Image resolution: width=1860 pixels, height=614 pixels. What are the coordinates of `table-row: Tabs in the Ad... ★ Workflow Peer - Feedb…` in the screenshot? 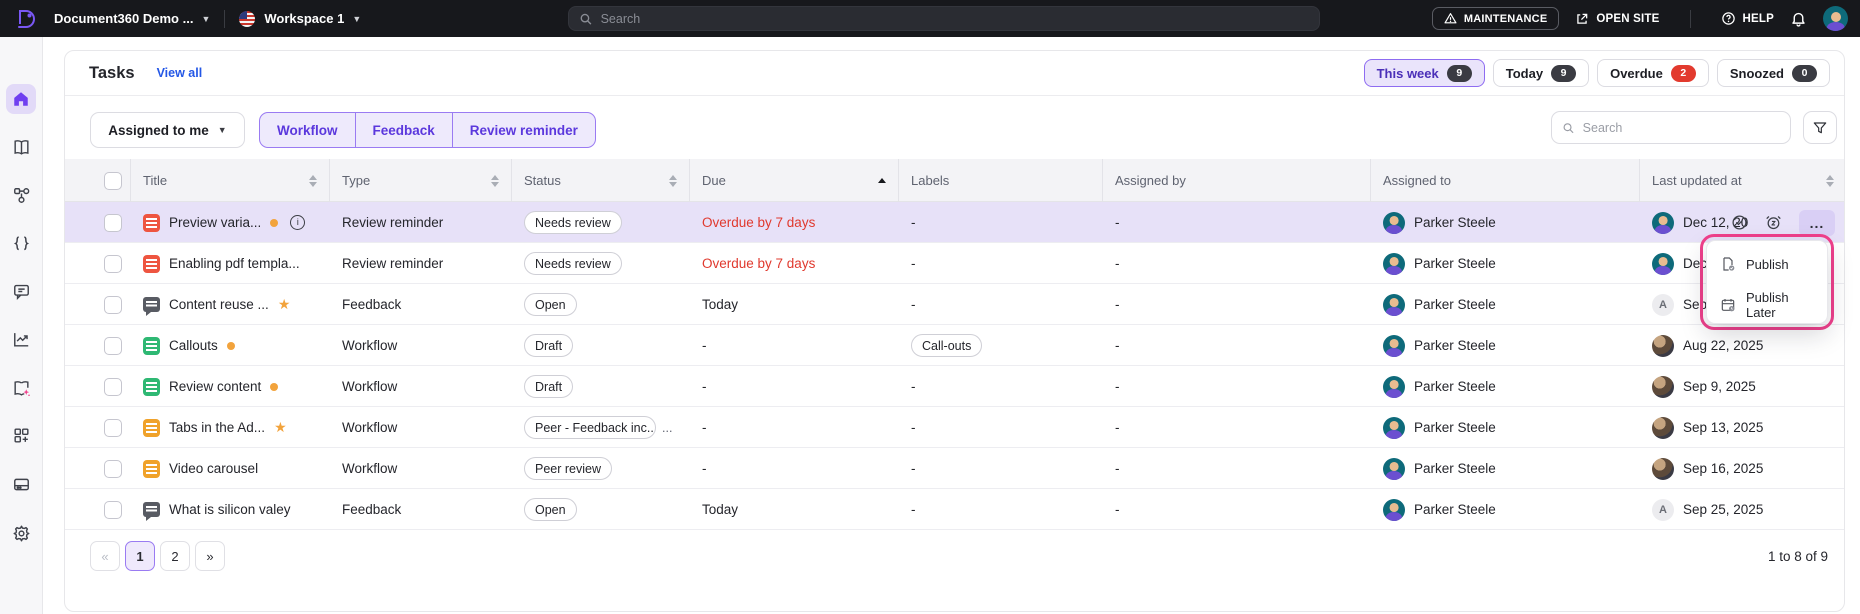 It's located at (954, 427).